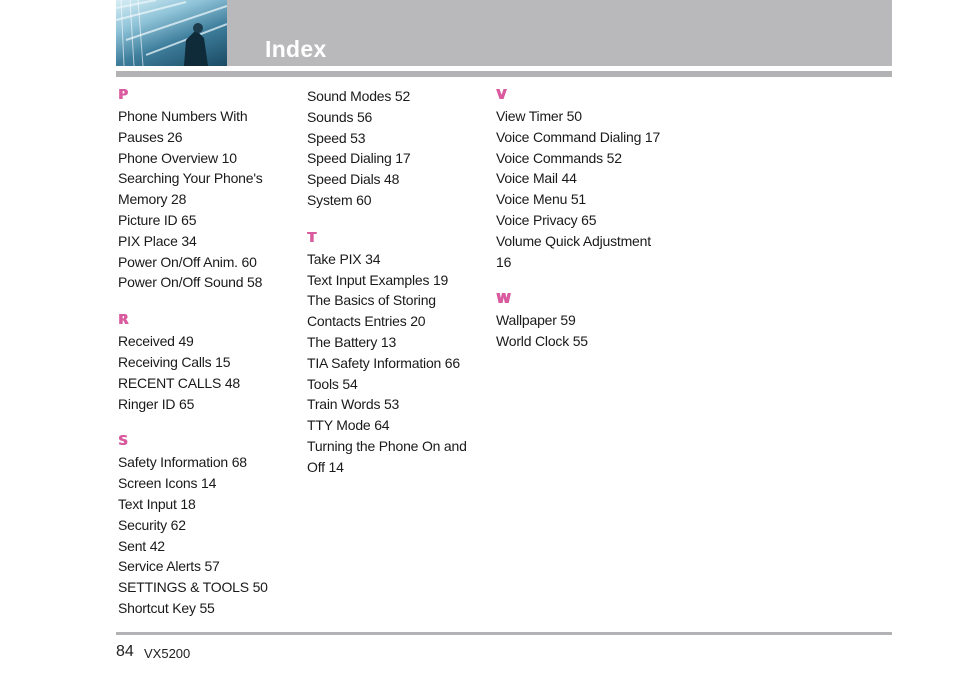  What do you see at coordinates (166, 607) in the screenshot?
I see `index-entry: Shortcut Key 55` at bounding box center [166, 607].